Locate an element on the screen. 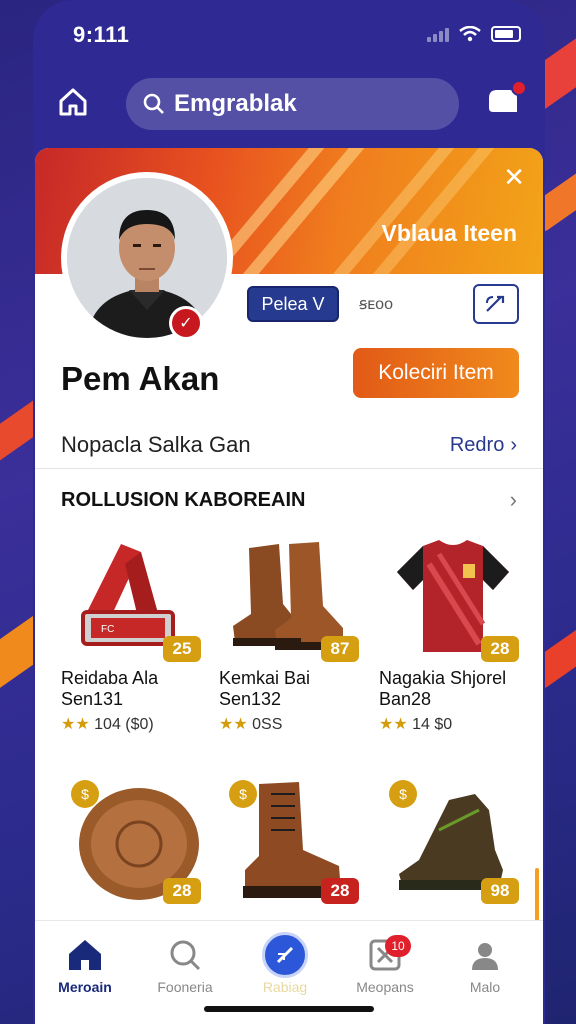 The height and width of the screenshot is (1024, 576). signal-icon is located at coordinates (438, 34).